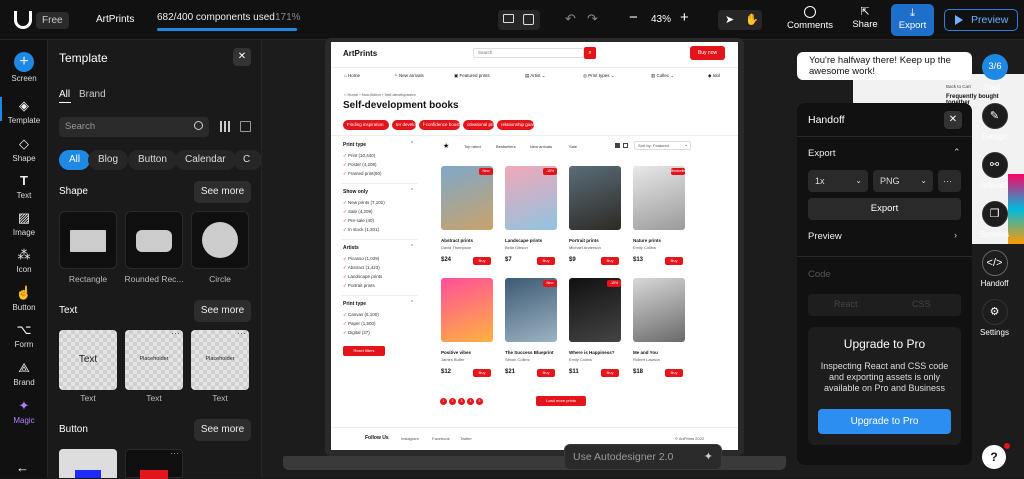 The width and height of the screenshot is (1024, 479). I want to click on filter-item: ✓ In stock (1,301), so click(361, 230).